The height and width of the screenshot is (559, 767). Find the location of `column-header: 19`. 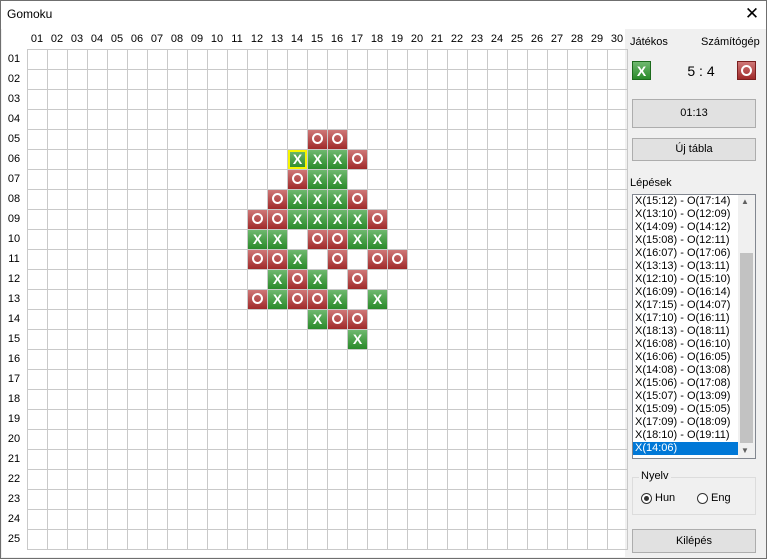

column-header: 19 is located at coordinates (397, 39).